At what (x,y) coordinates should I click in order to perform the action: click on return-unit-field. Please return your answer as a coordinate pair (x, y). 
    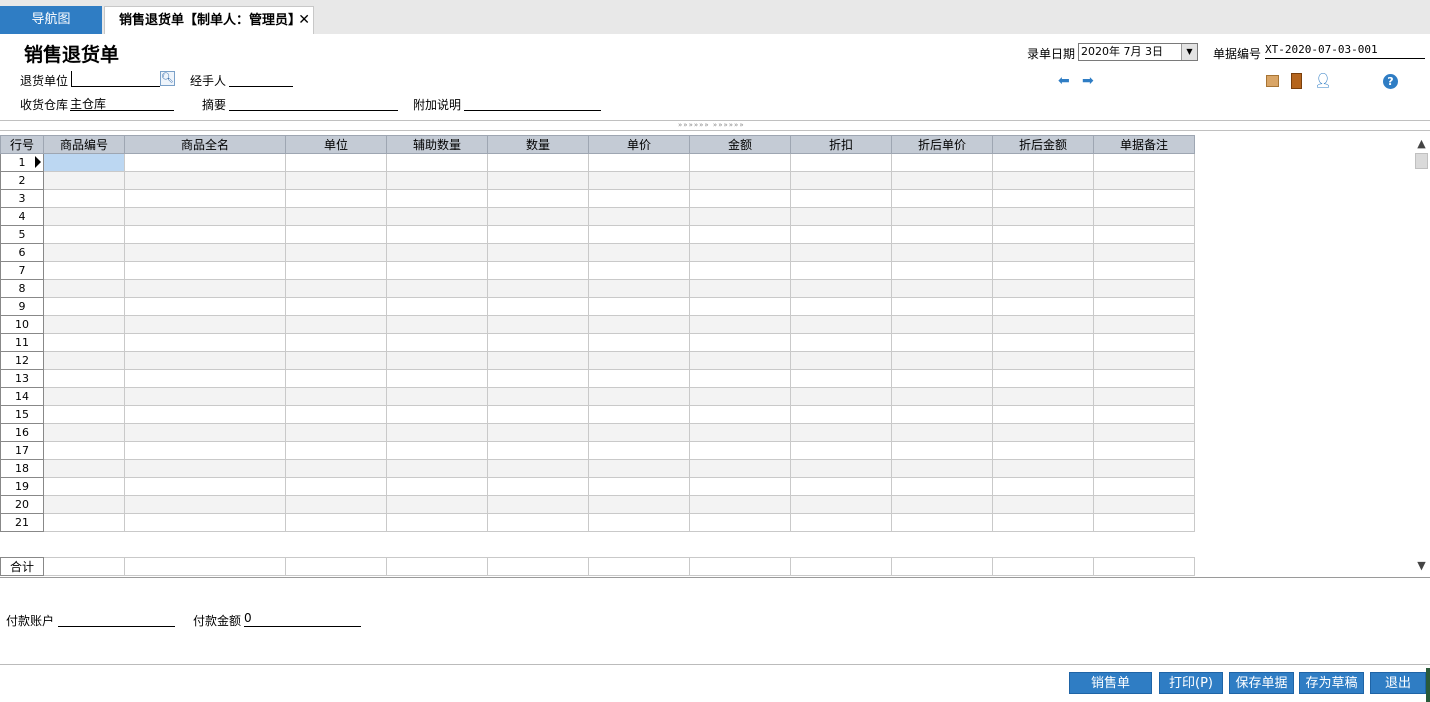
    Looking at the image, I should click on (115, 79).